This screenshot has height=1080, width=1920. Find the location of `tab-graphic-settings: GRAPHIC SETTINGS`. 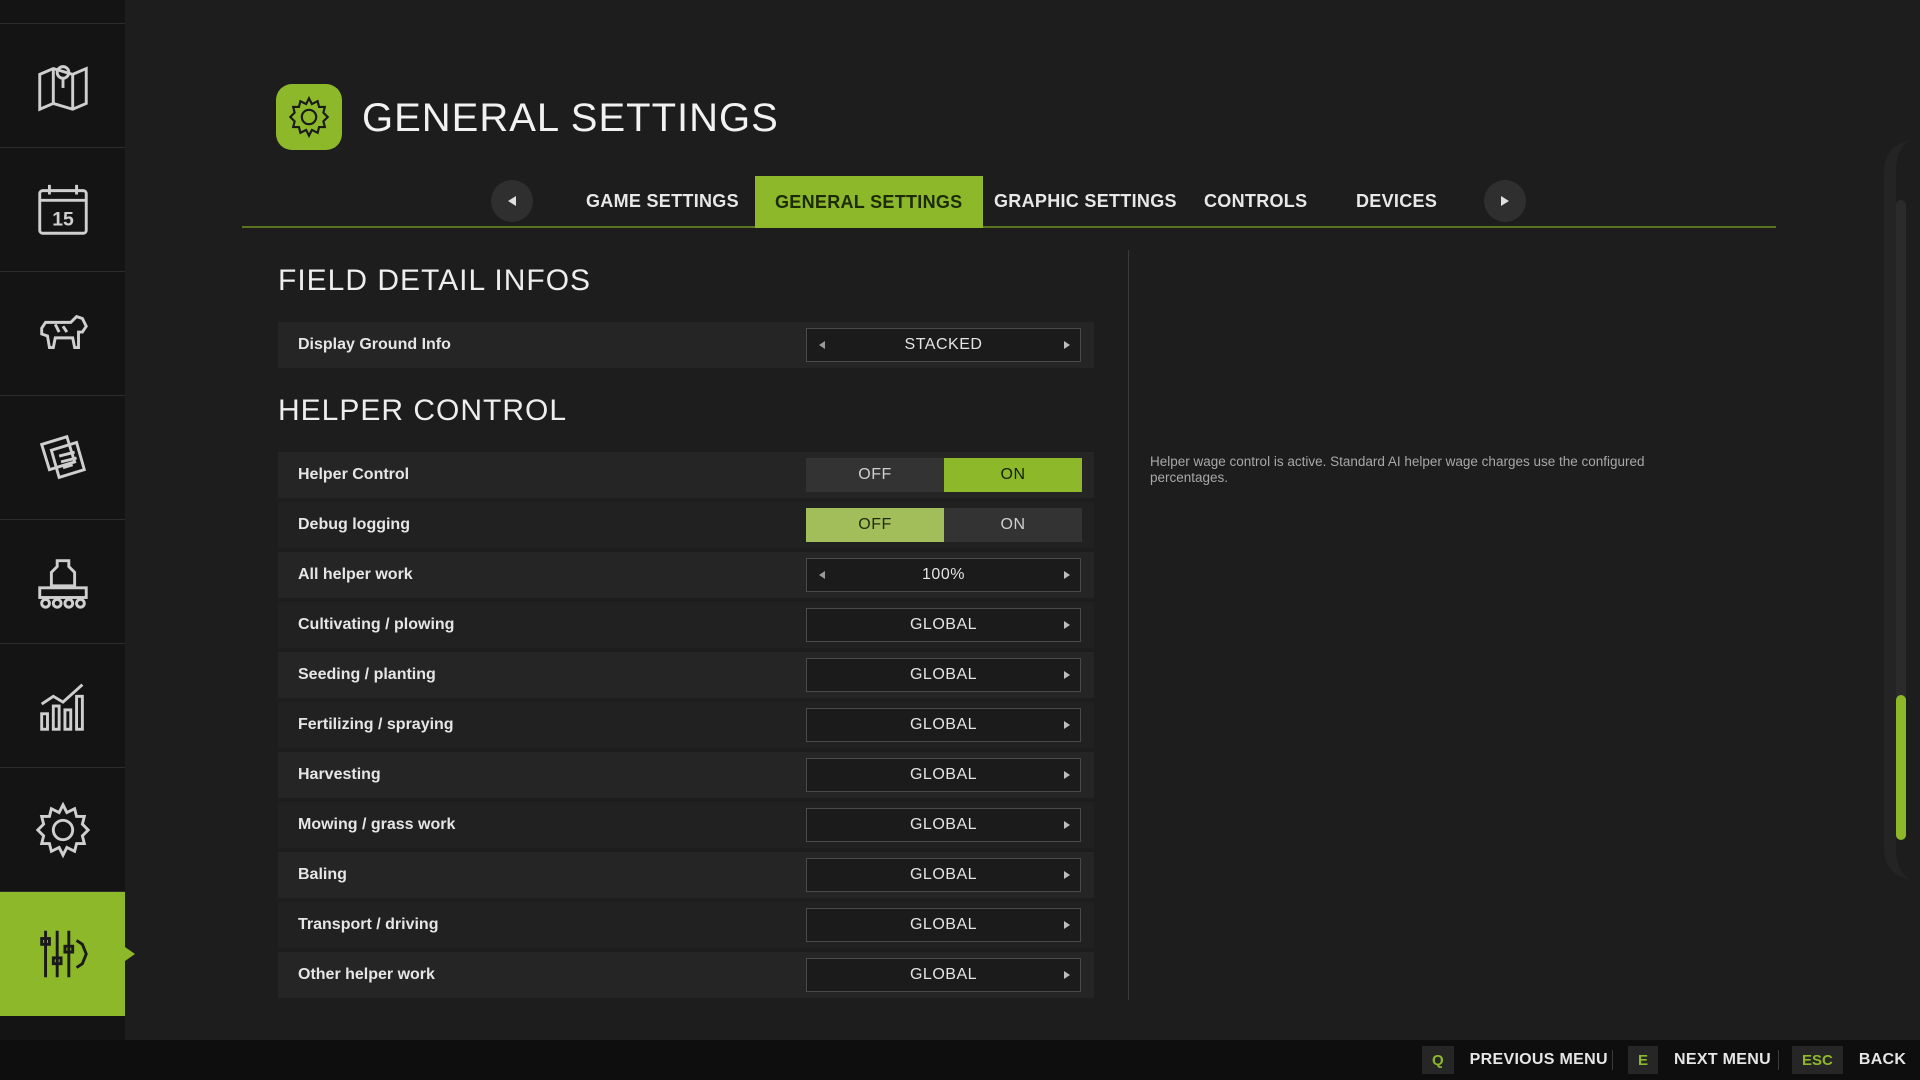

tab-graphic-settings: GRAPHIC SETTINGS is located at coordinates (1085, 201).